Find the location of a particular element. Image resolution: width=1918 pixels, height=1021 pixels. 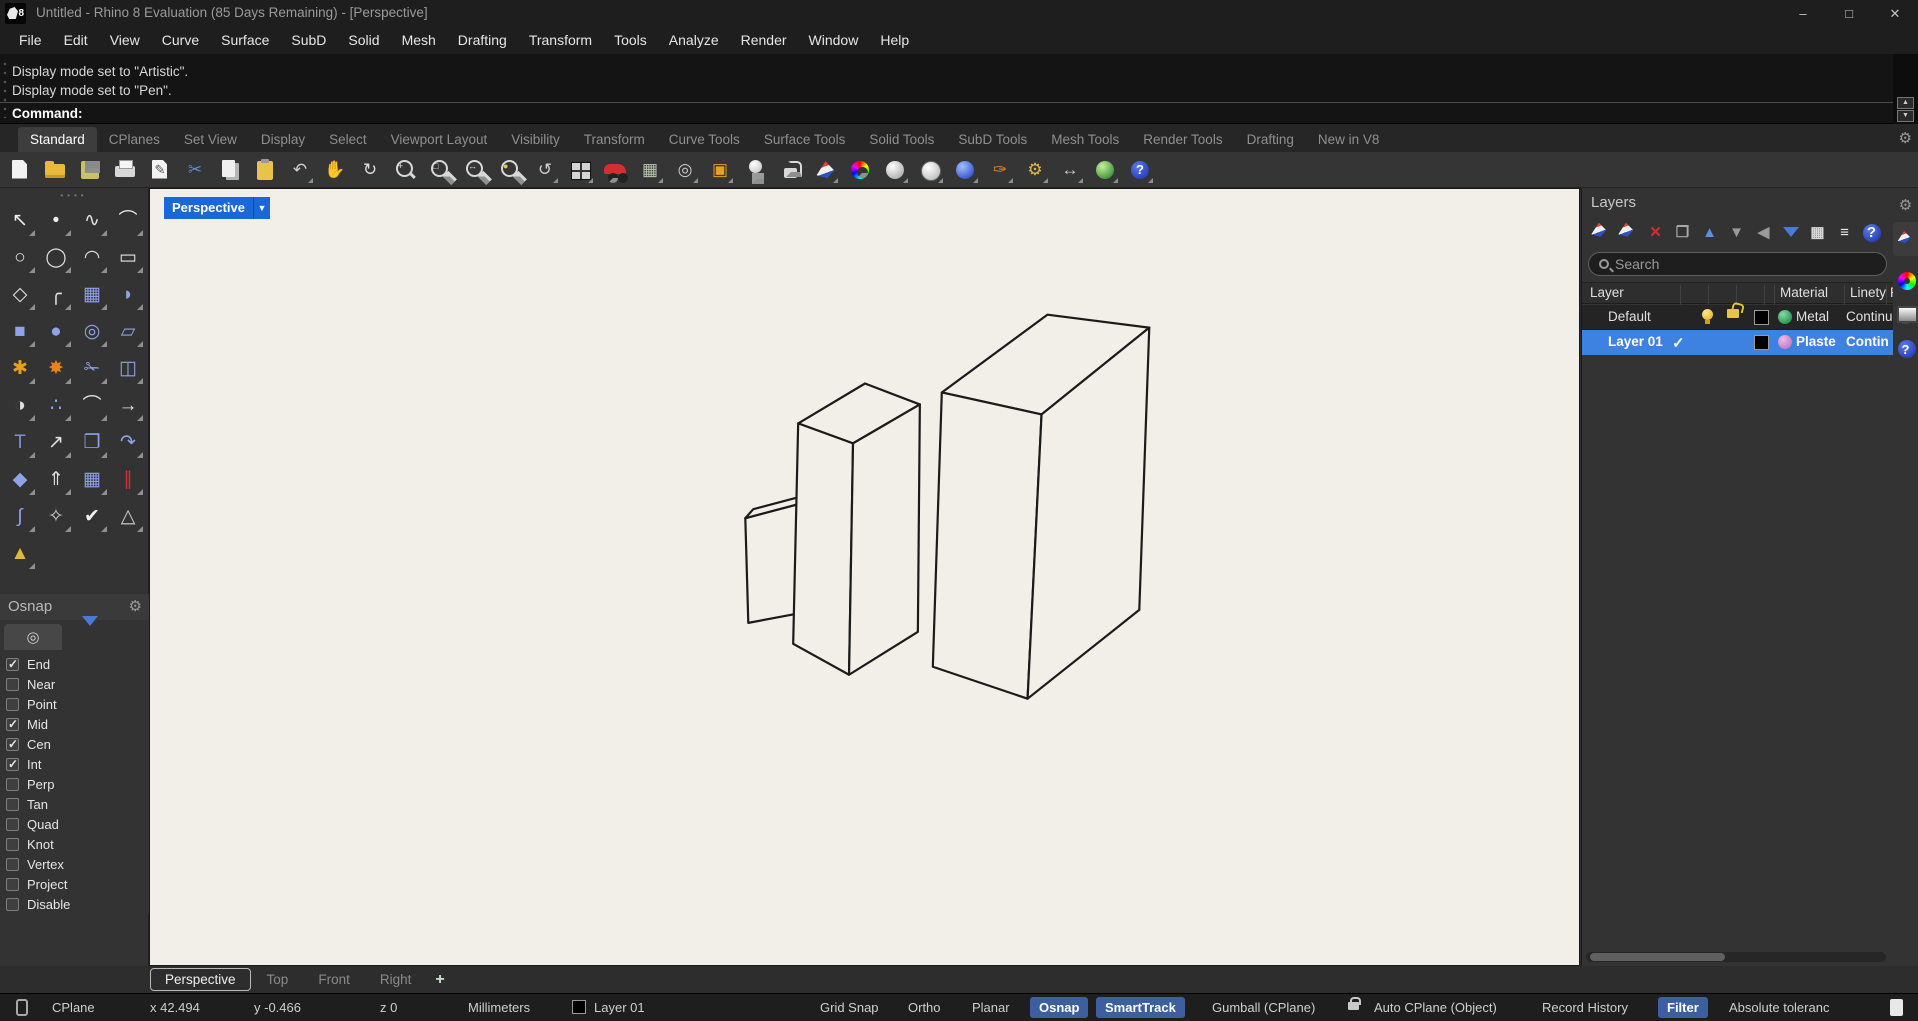

osnap-toggle: Osnap is located at coordinates (1059, 1007).